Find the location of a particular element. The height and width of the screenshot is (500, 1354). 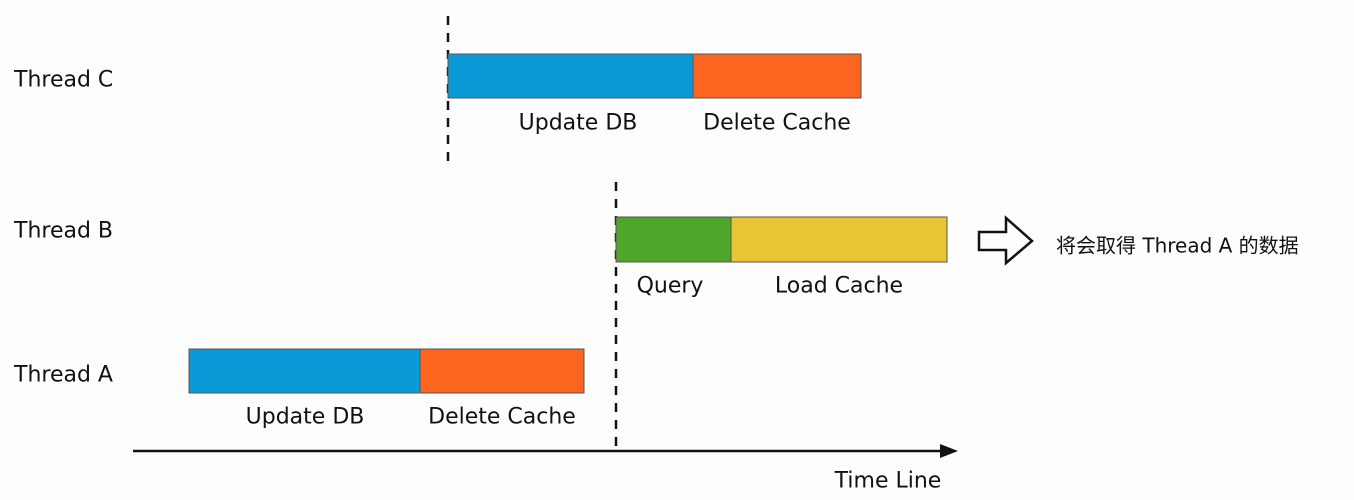

thread-c-label: Thread C is located at coordinates (64, 80).